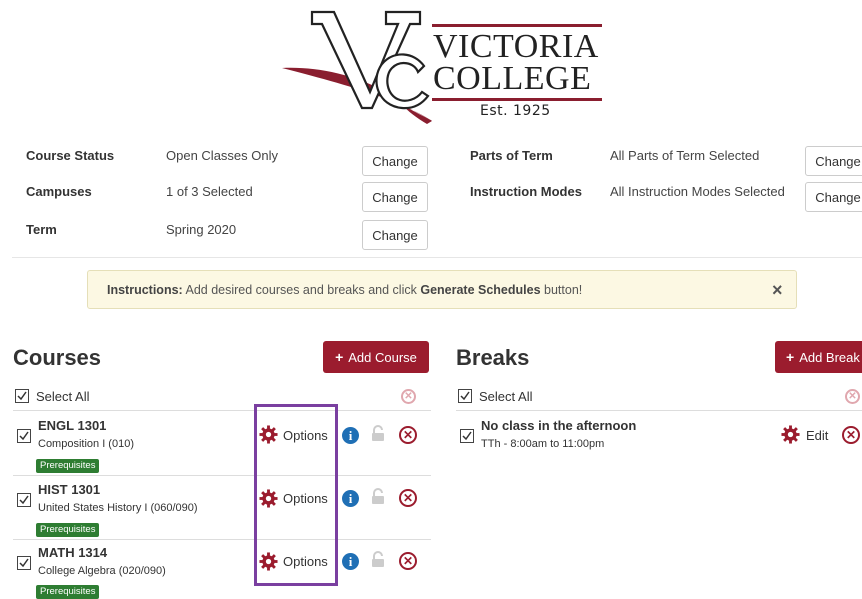 The height and width of the screenshot is (599, 862). Describe the element at coordinates (22, 396) in the screenshot. I see `select-all-courses-checkbox` at that location.